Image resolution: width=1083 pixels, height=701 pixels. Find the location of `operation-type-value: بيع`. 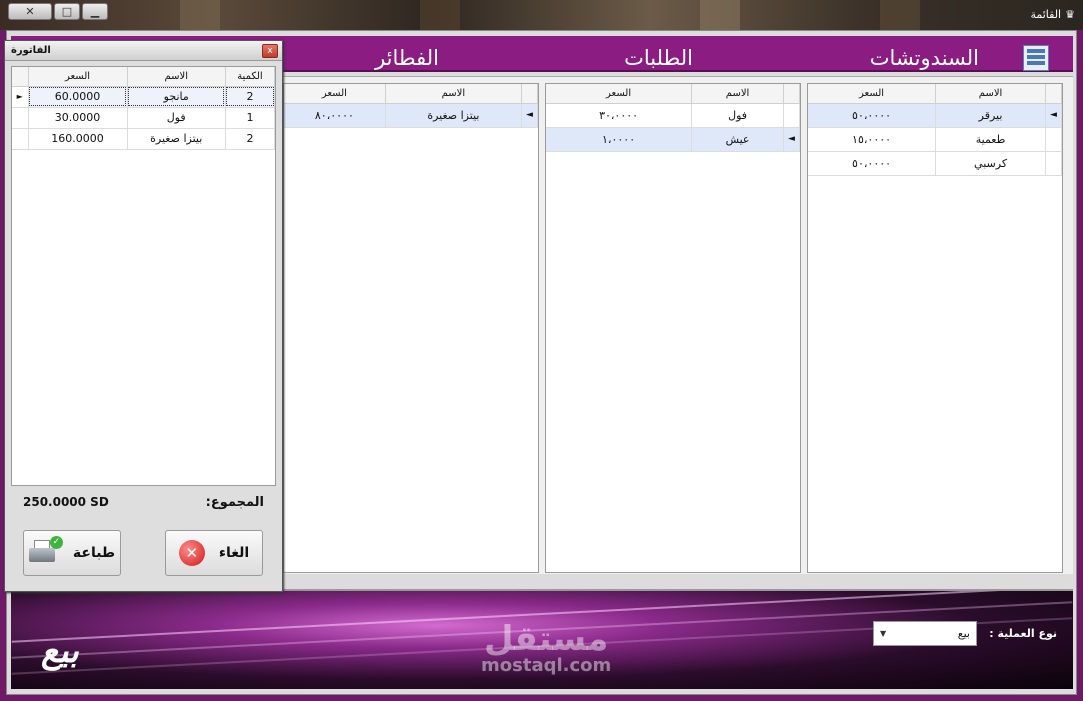

operation-type-value: بيع is located at coordinates (963, 633).